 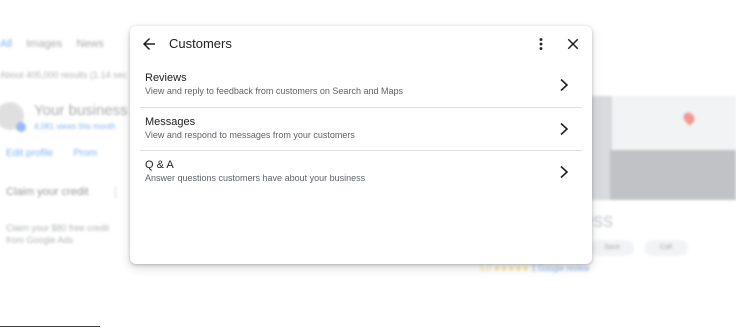 What do you see at coordinates (639, 248) in the screenshot?
I see `side-buttons: Save Call` at bounding box center [639, 248].